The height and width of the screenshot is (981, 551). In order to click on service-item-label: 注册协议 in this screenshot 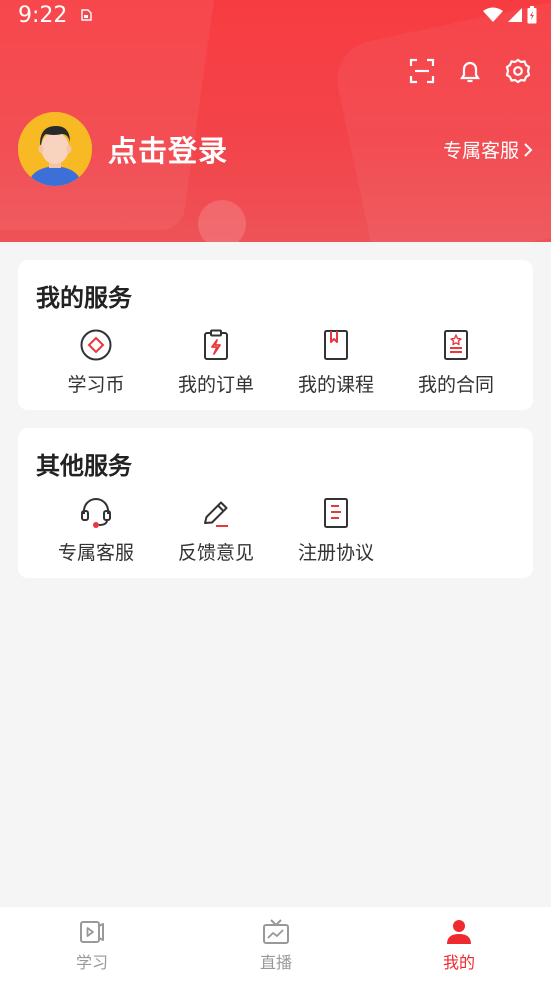, I will do `click(335, 553)`.